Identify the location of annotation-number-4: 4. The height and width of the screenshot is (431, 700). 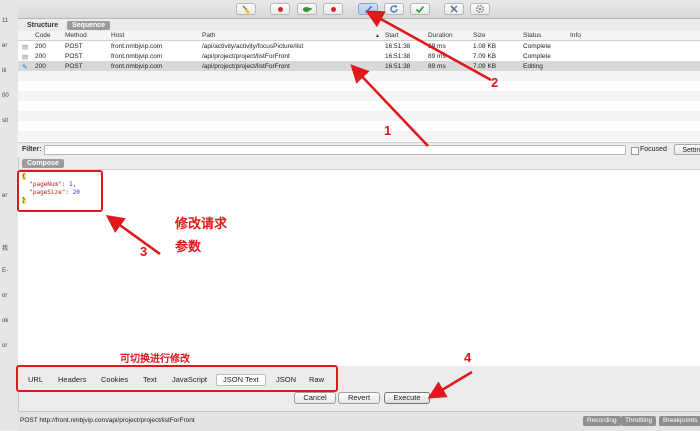
(468, 357).